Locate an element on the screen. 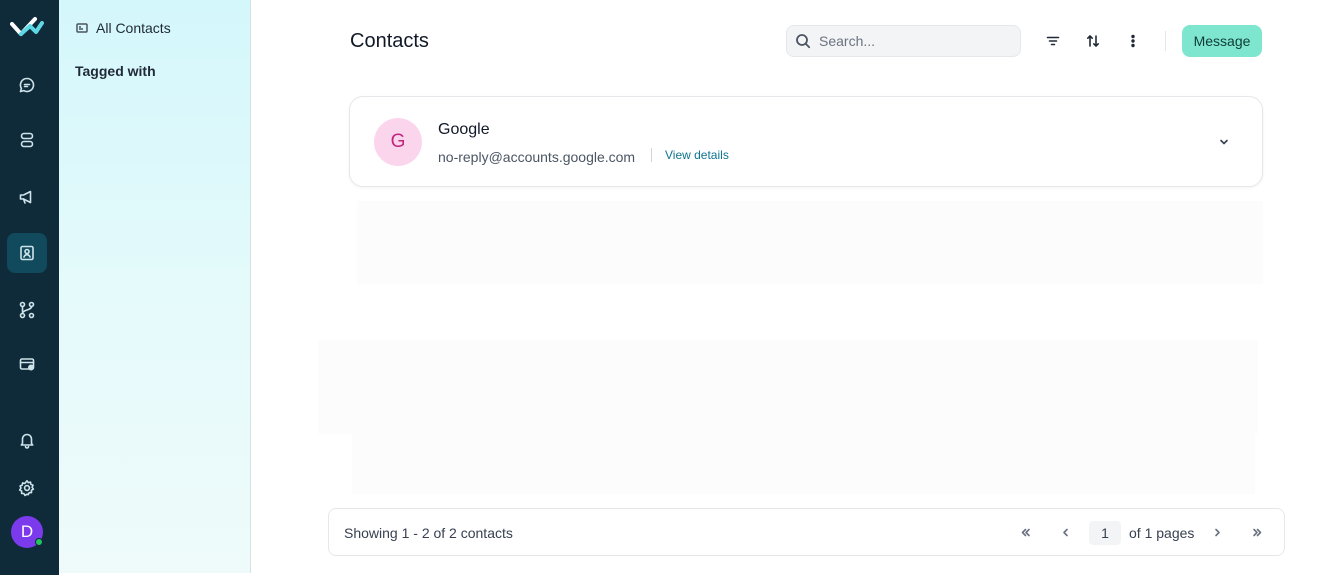  sort-arrows-icon is located at coordinates (1093, 41).